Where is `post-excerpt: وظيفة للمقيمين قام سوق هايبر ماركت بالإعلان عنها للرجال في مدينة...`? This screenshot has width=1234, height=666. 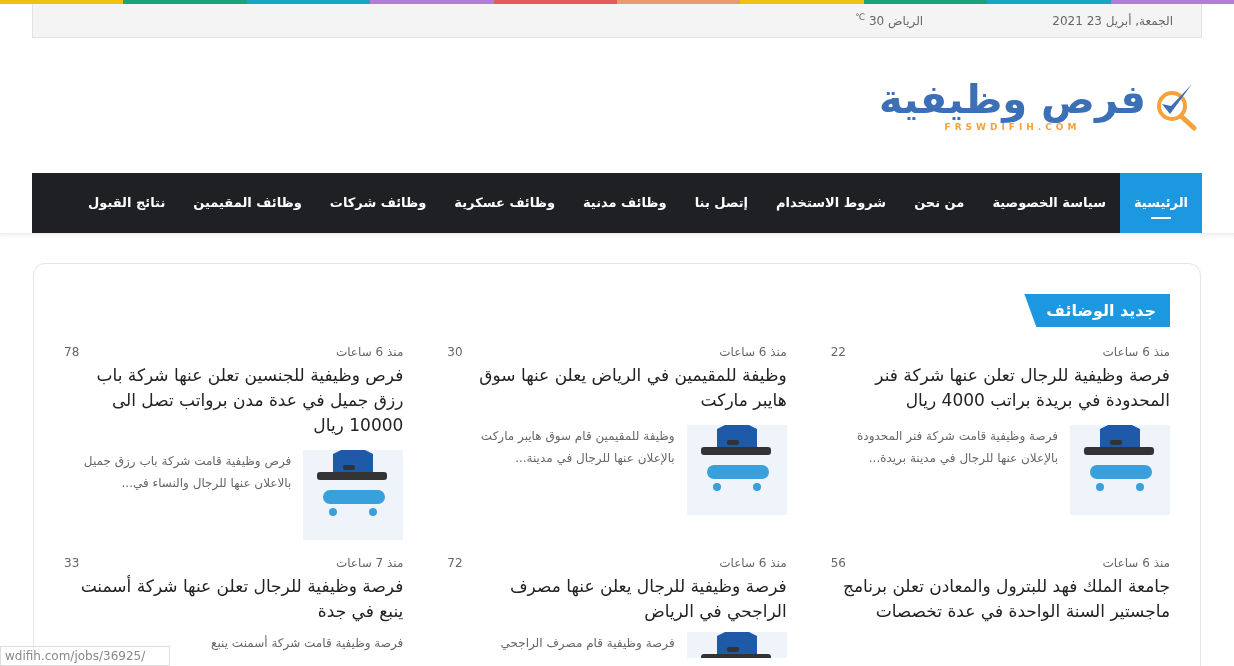
post-excerpt: وظيفة للمقيمين قام سوق هايبر ماركت بالإعلان عنها للرجال في مدينة... is located at coordinates (577, 447).